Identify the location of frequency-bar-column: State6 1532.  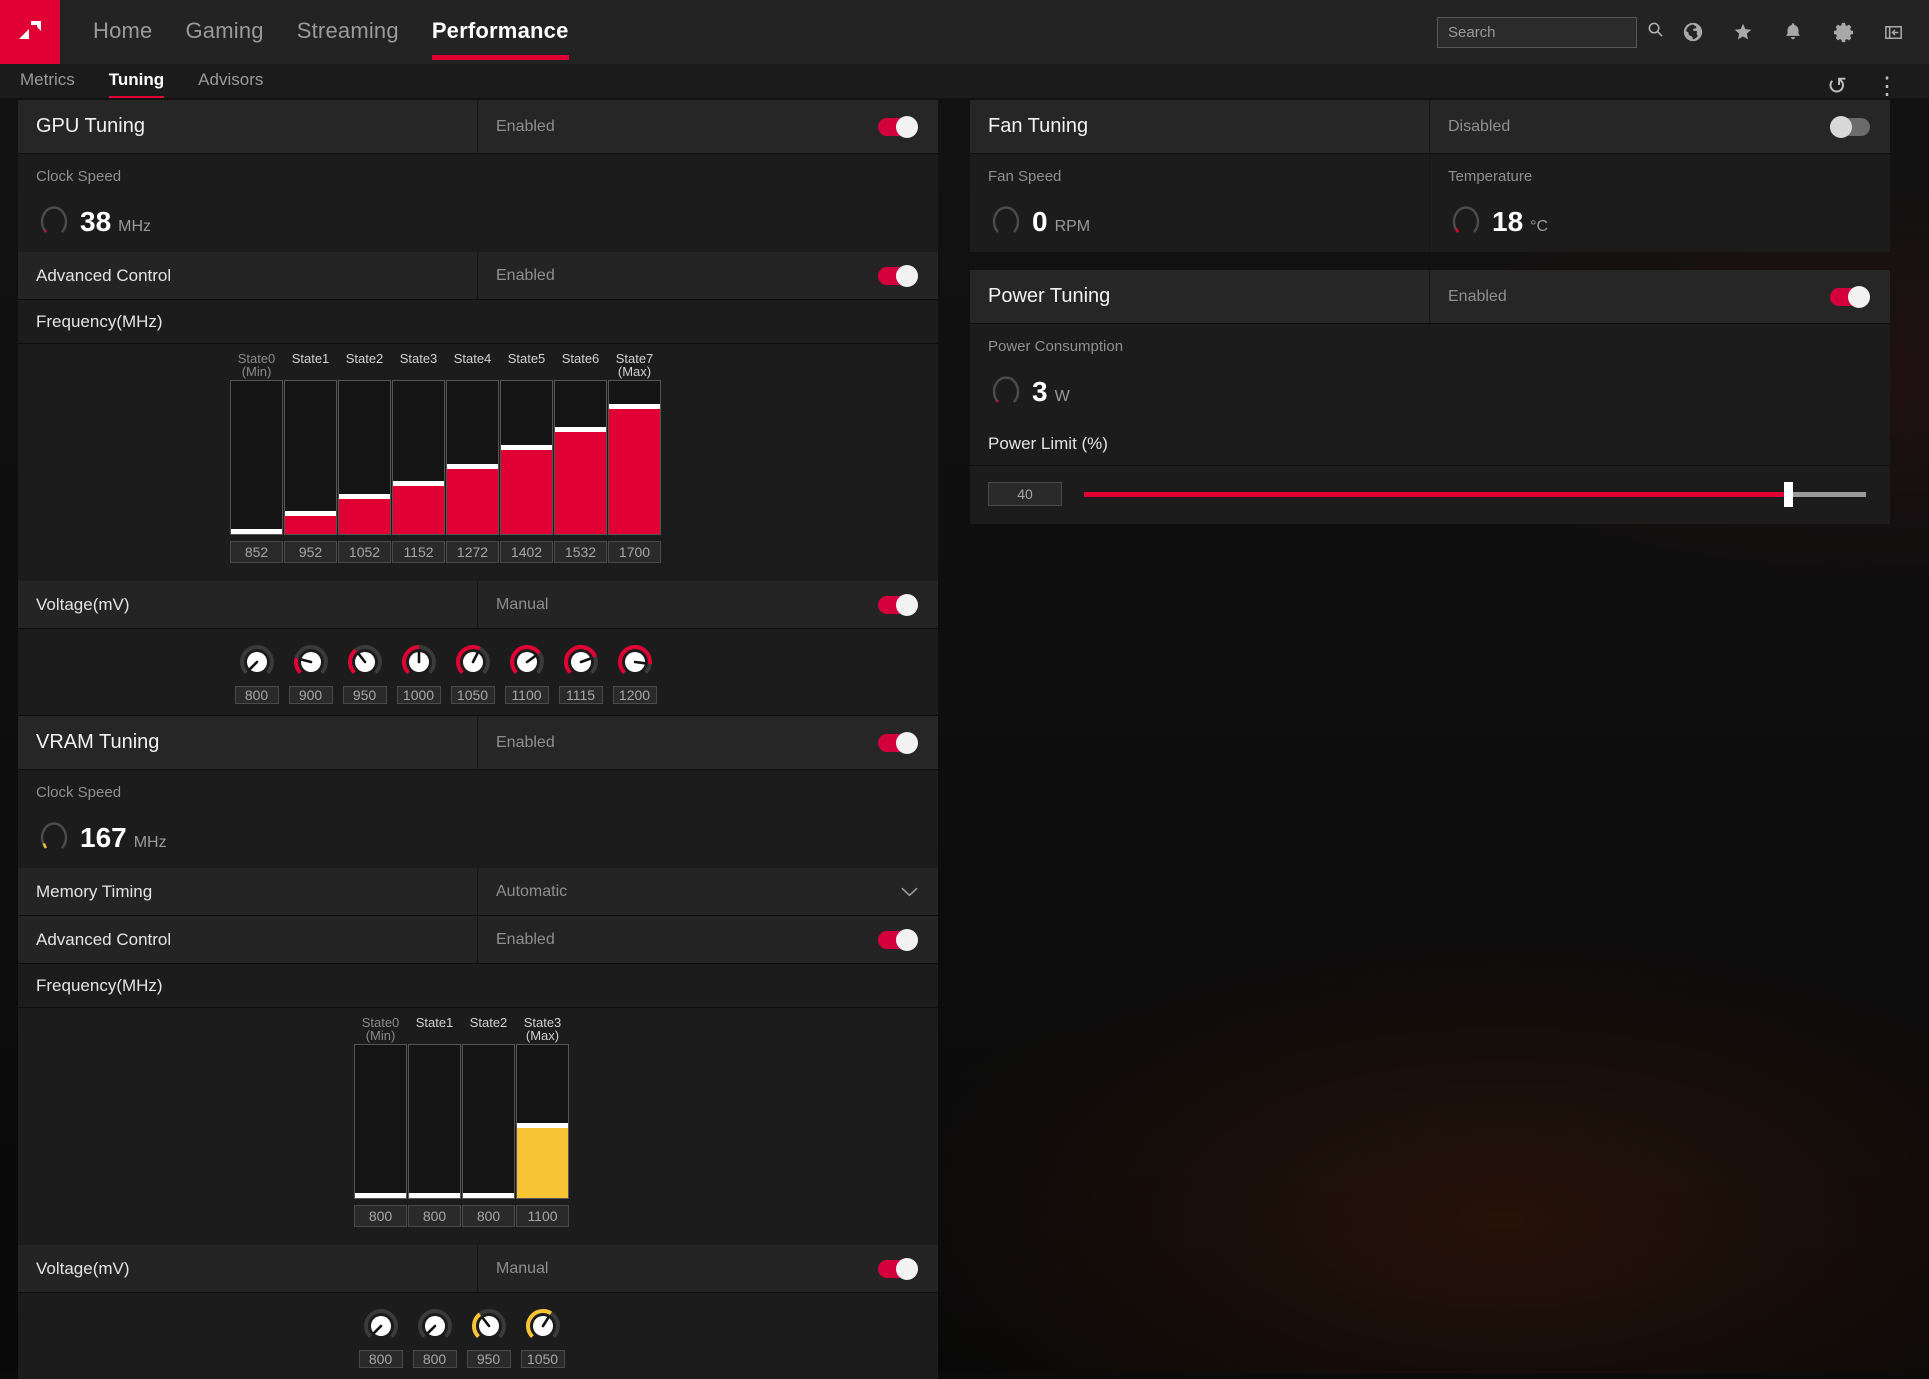
(580, 456).